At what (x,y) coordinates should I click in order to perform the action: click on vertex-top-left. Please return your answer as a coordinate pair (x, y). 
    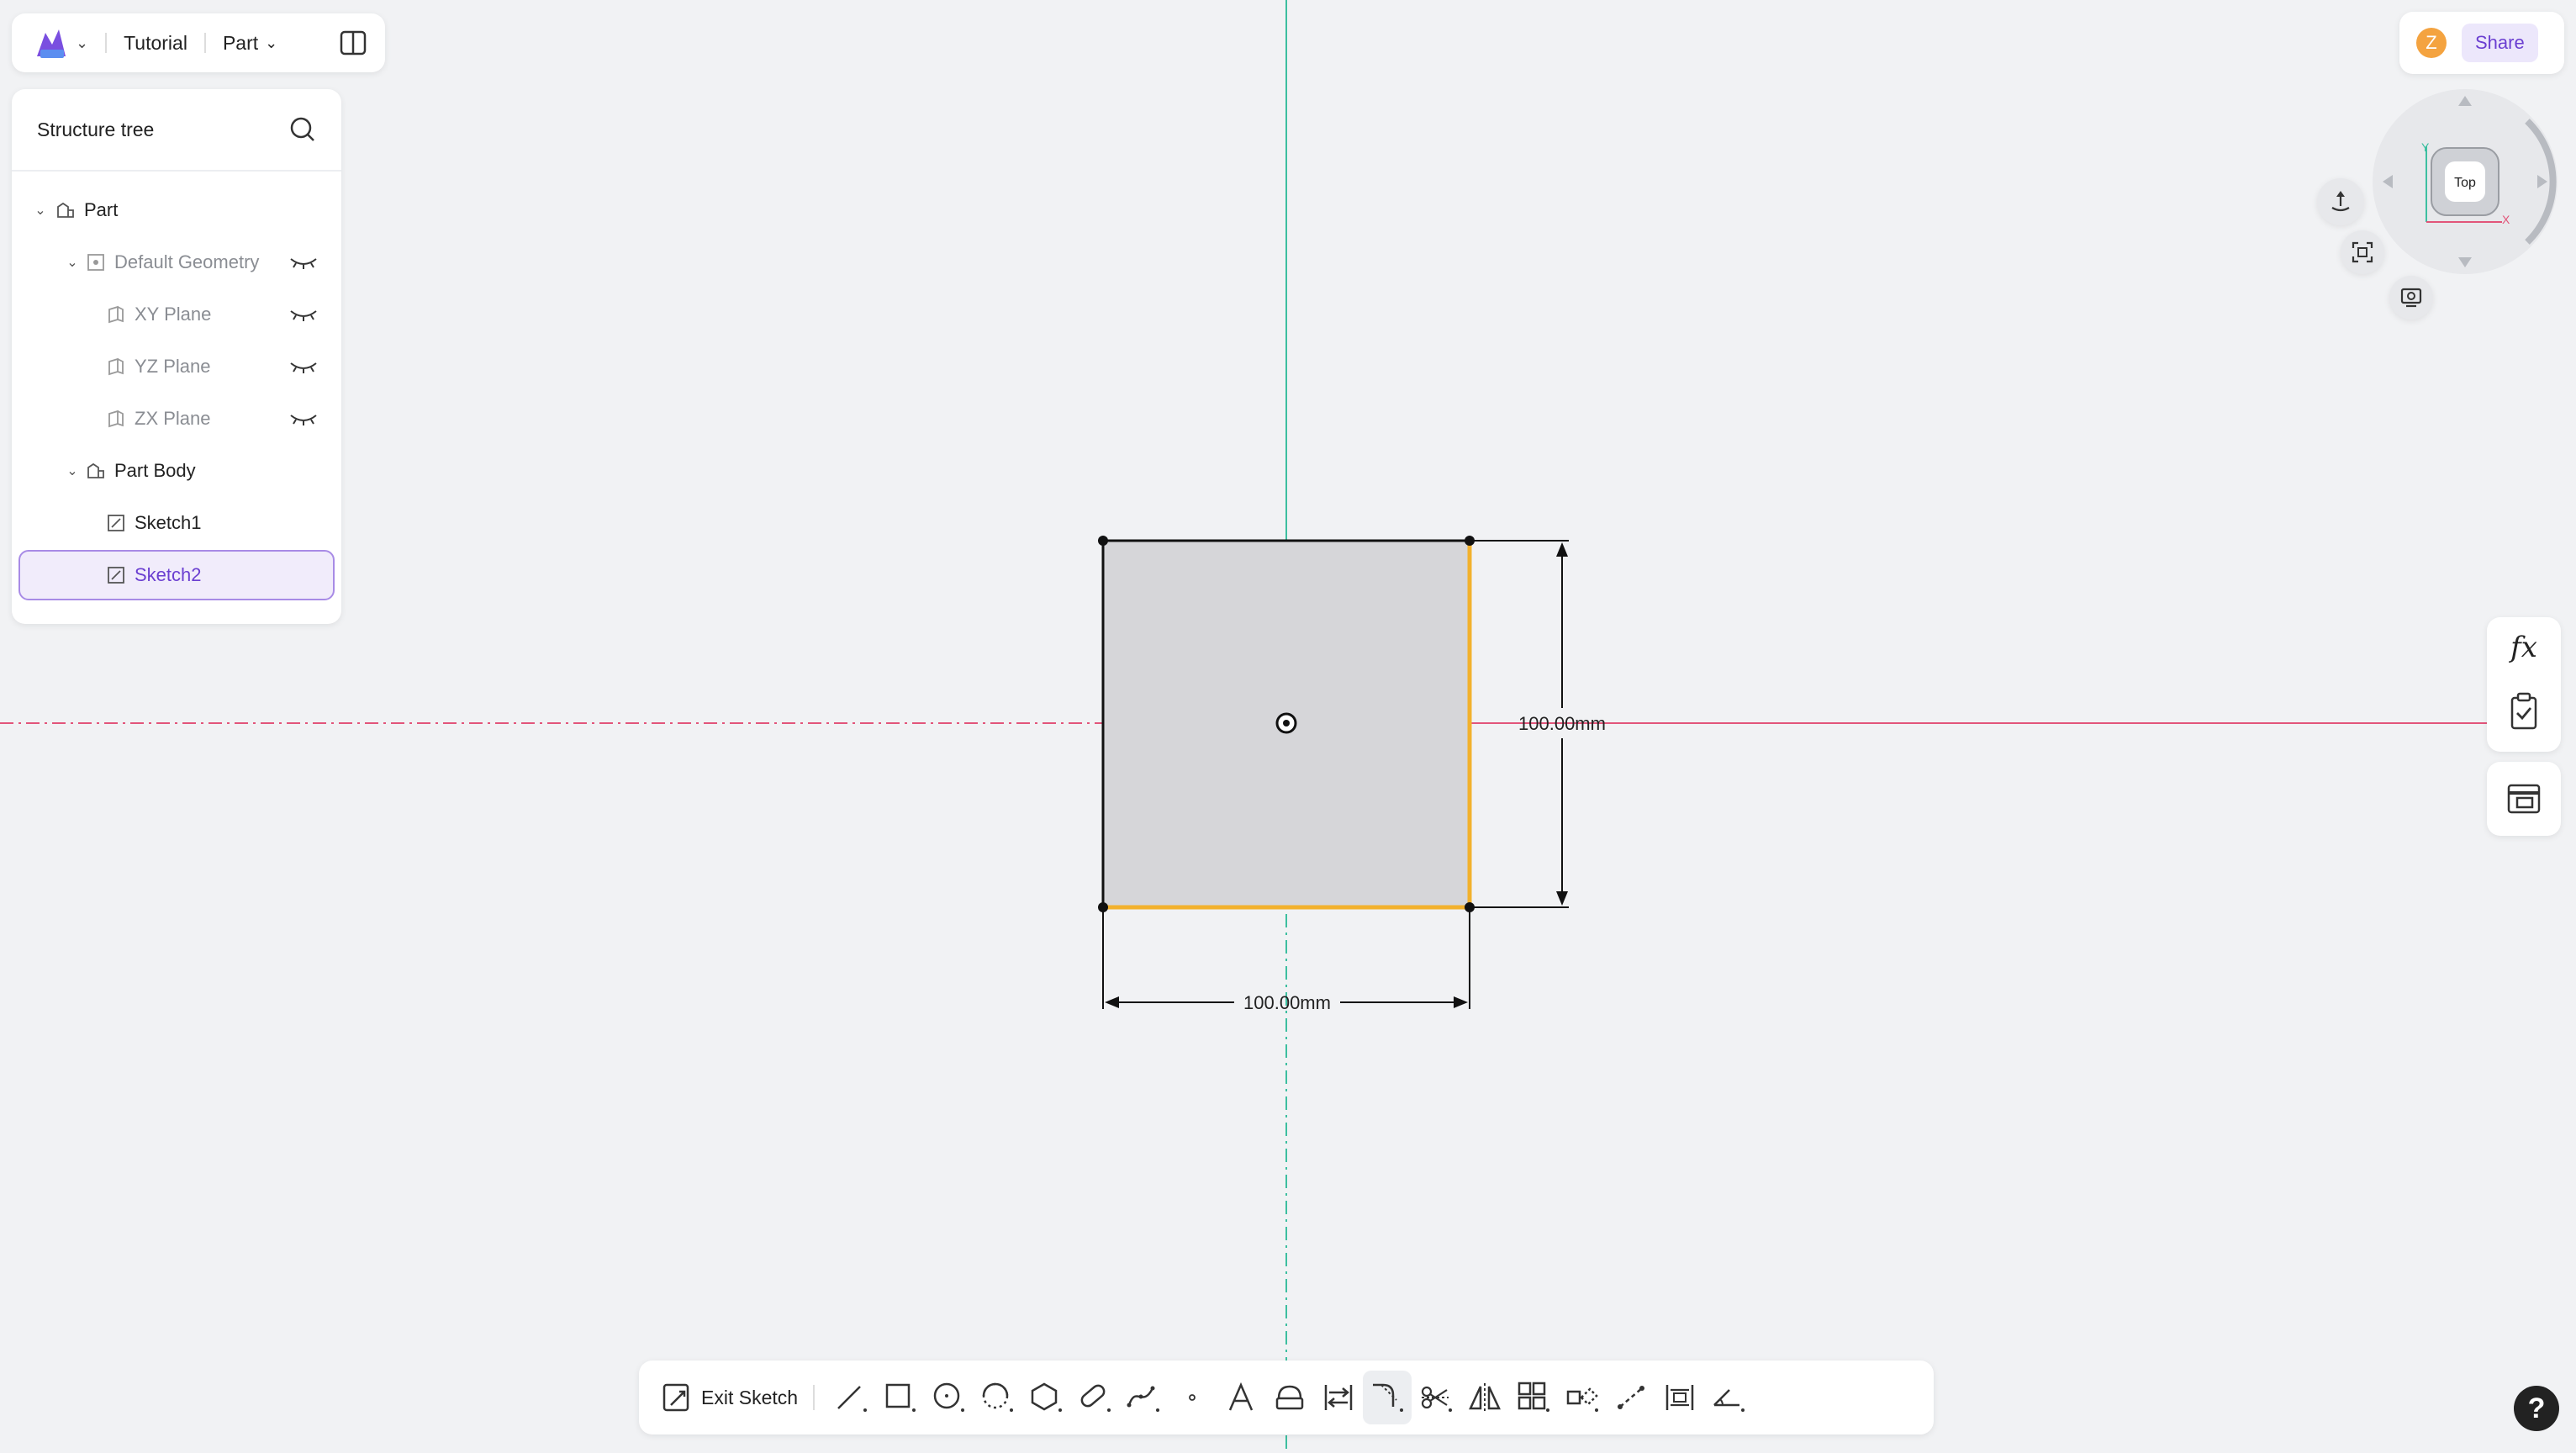
    Looking at the image, I should click on (1103, 541).